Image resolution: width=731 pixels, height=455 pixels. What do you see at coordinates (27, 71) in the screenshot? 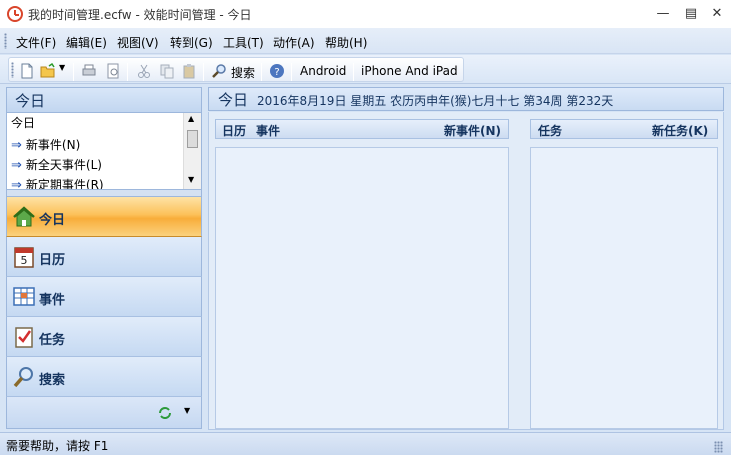
I see `new-file-icon` at bounding box center [27, 71].